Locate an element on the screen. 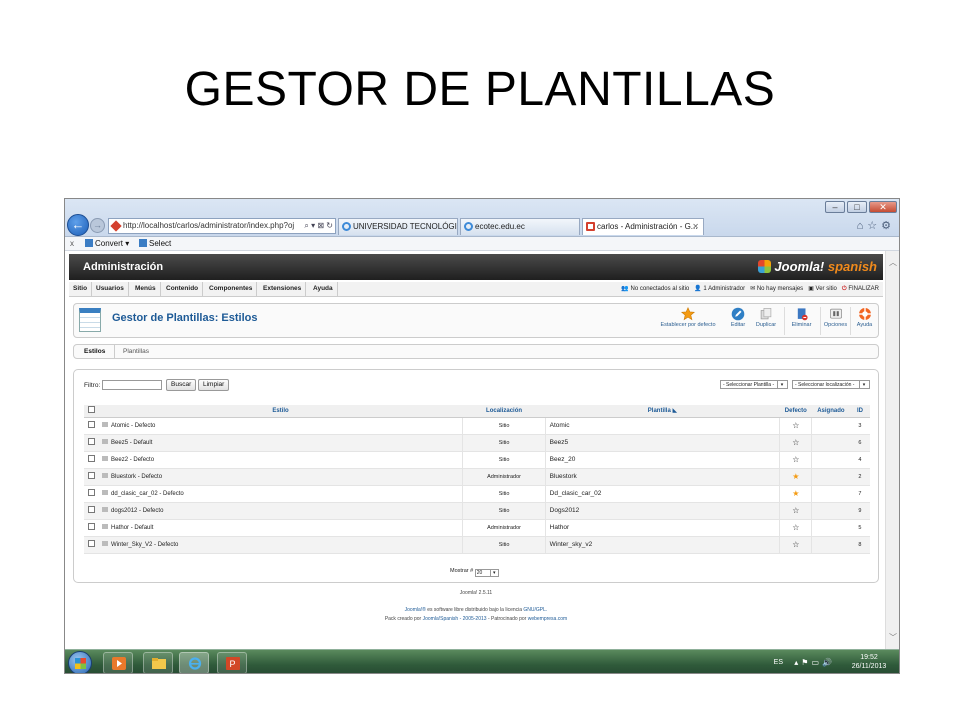 The image size is (960, 720). col-template: Plantilla ◣ is located at coordinates (662, 411).